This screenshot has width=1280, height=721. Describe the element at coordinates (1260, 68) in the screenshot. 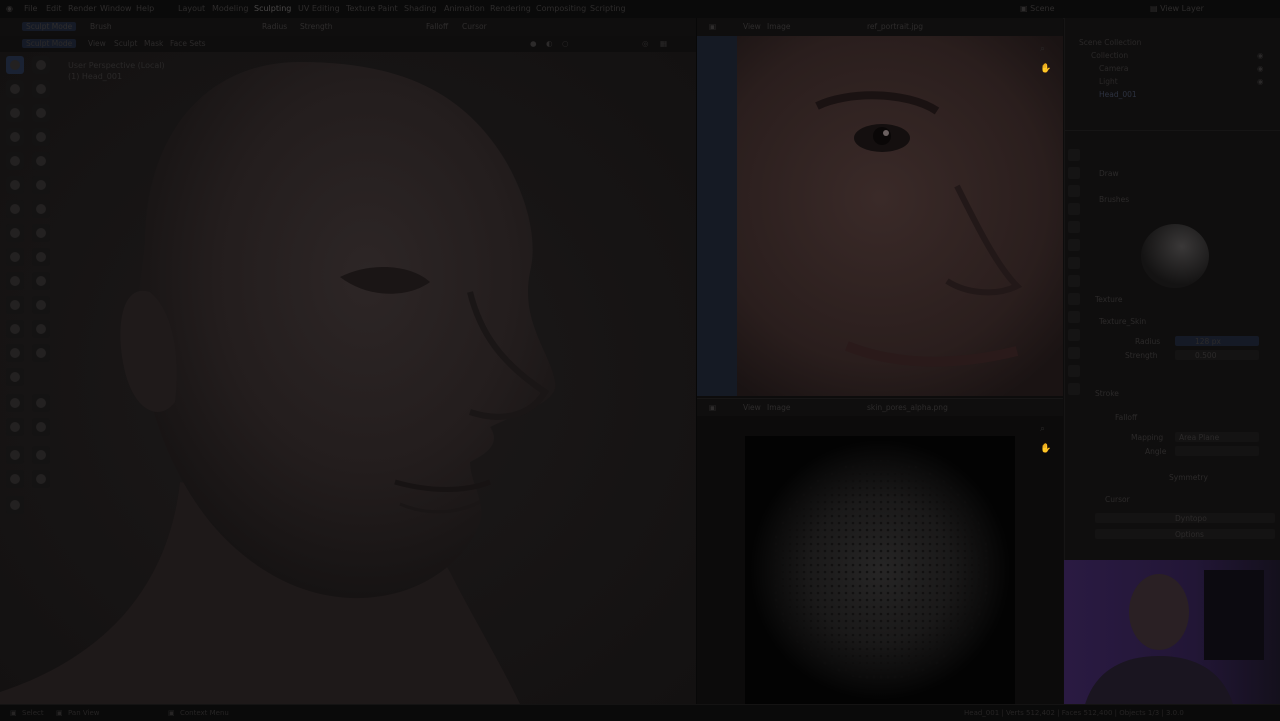

I see `visibility-eye-icon-camera: ◉` at that location.